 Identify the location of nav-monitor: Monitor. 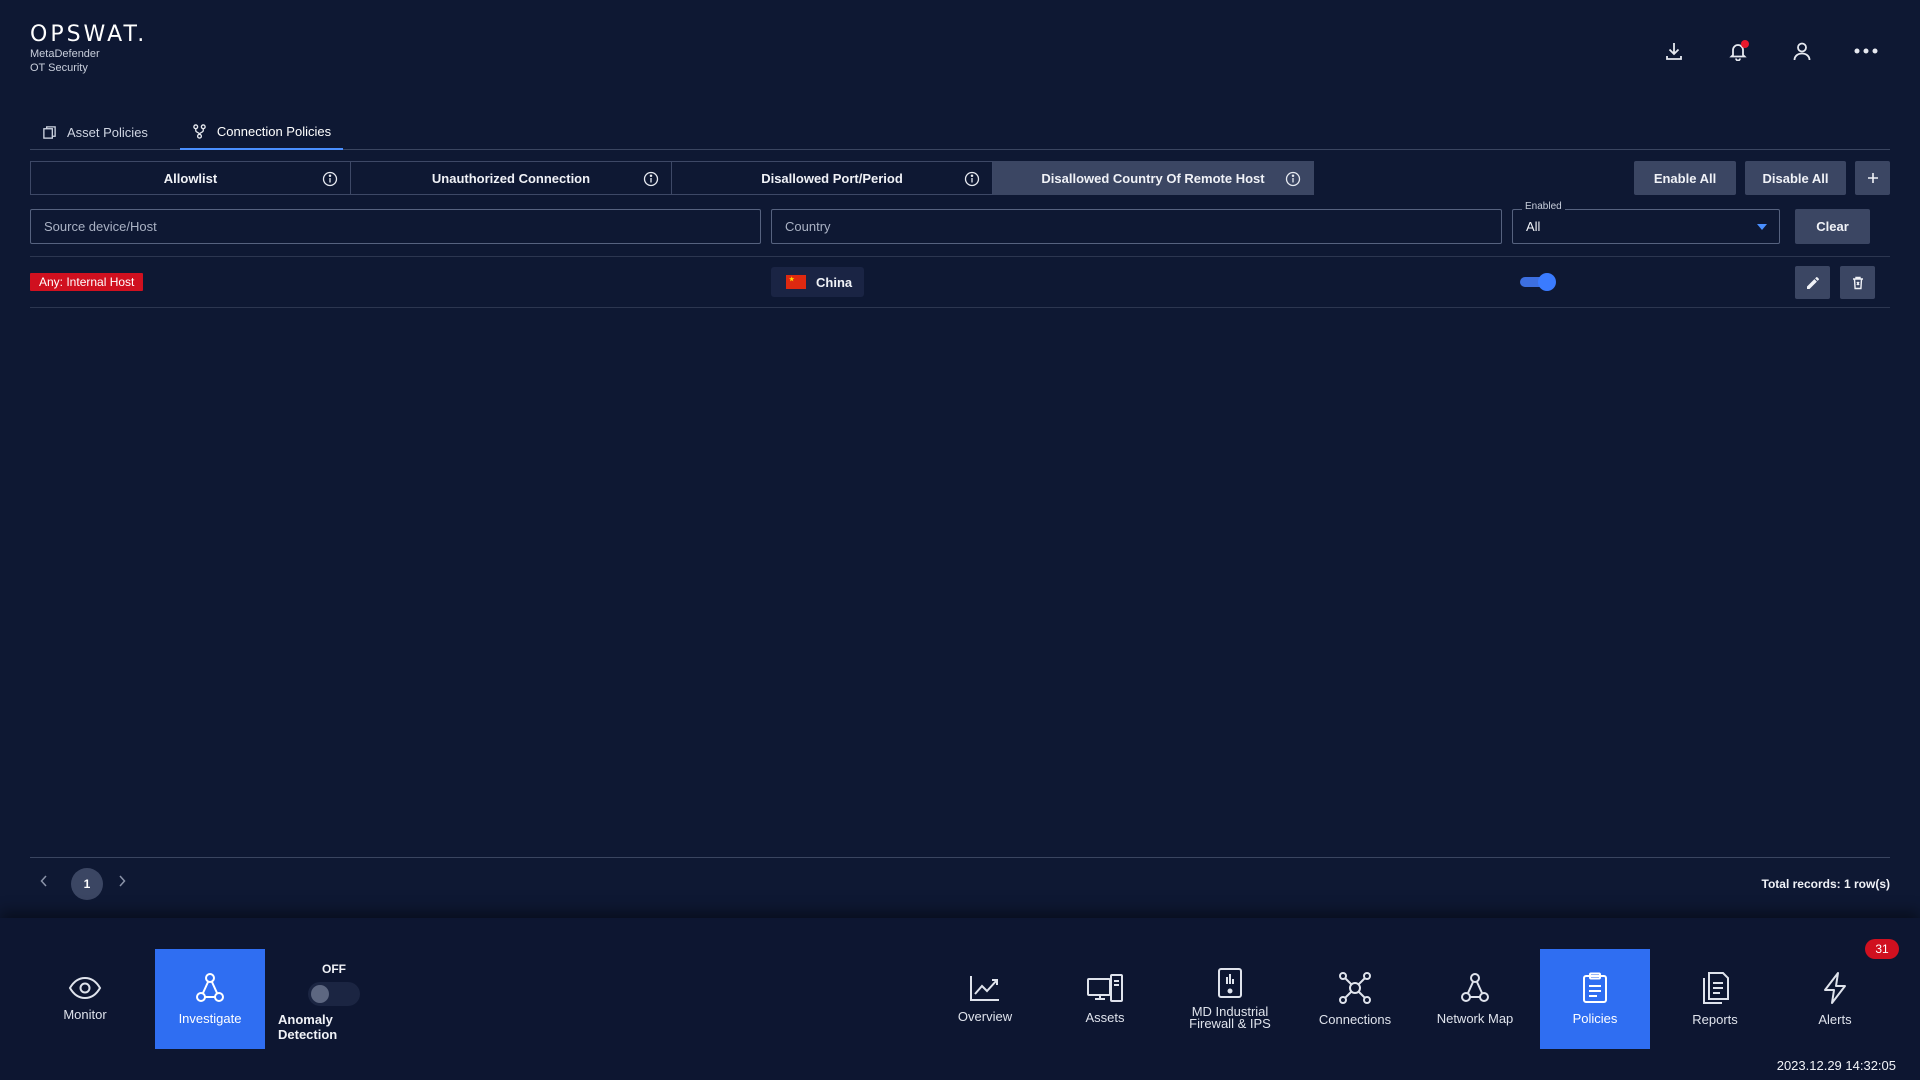
(85, 999).